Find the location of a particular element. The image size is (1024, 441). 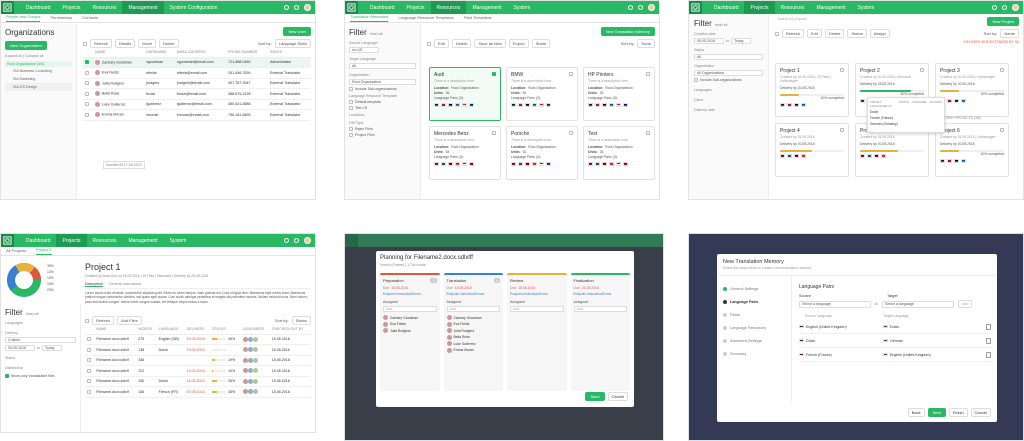

date-to-input: Today is located at coordinates (52, 348).